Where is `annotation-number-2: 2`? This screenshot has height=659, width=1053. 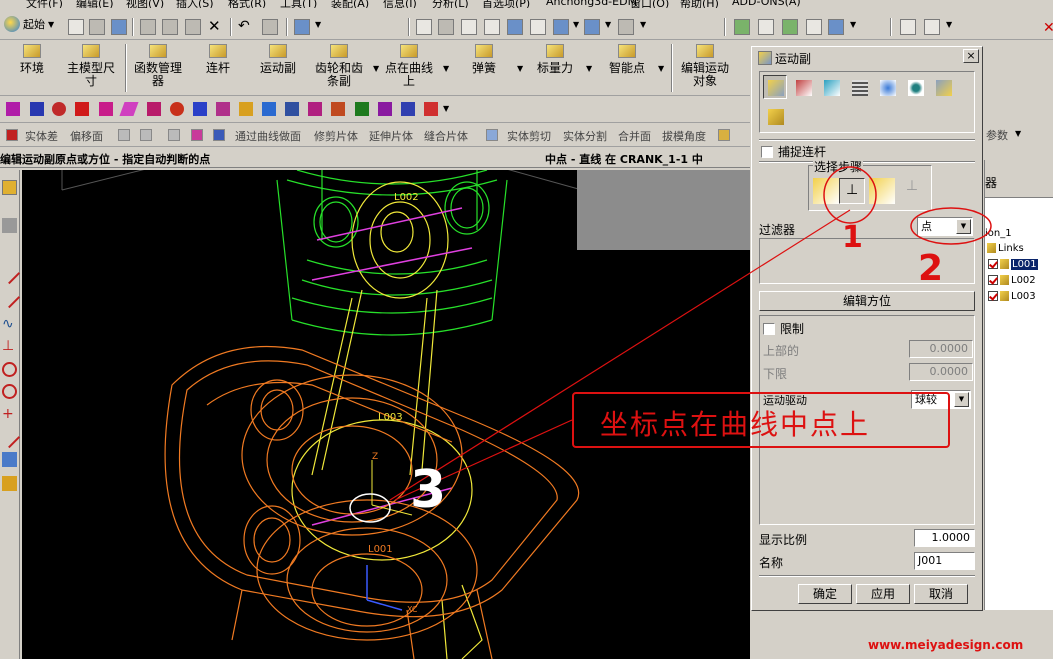
annotation-number-2: 2 is located at coordinates (931, 268).